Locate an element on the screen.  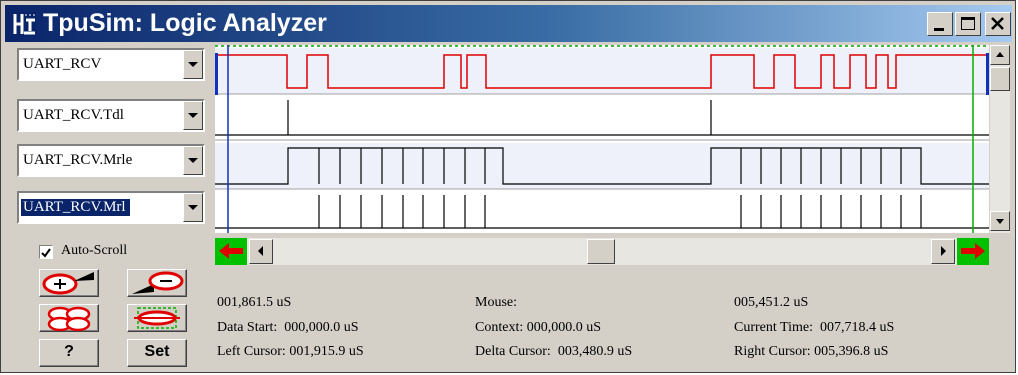
set-label: Set is located at coordinates (157, 351).